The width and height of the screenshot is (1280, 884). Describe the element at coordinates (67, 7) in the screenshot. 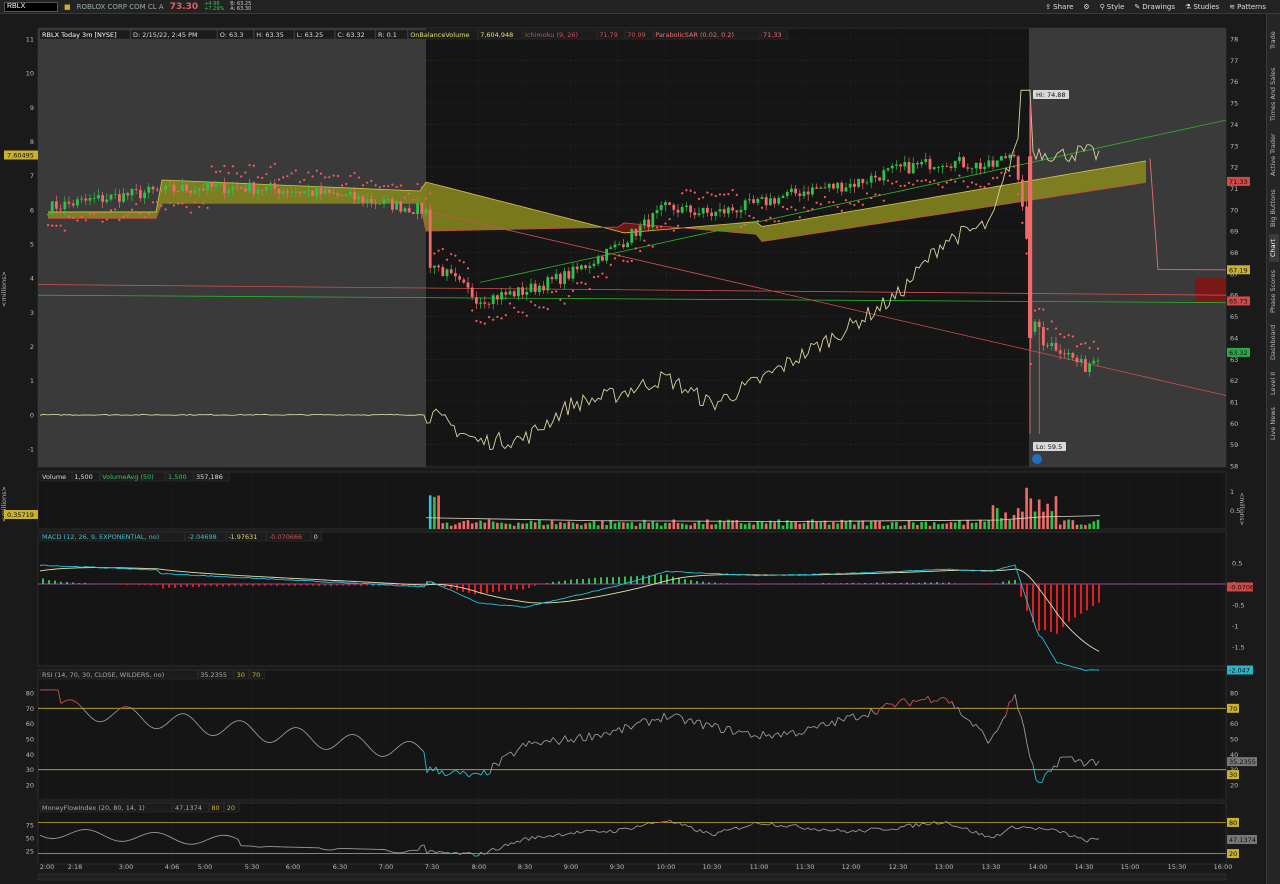

I see `lock-icon: ■` at that location.